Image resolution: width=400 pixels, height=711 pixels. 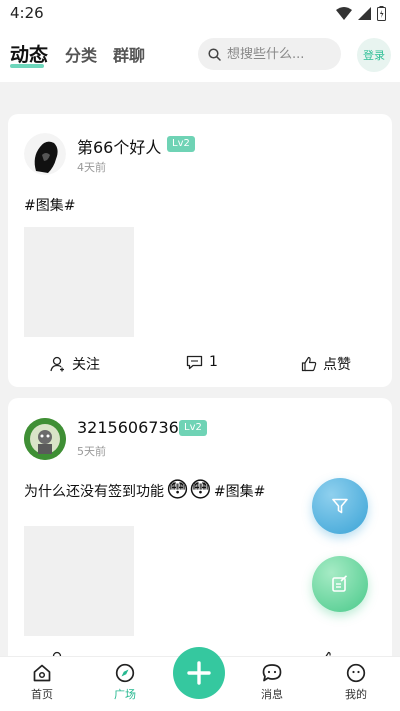 I want to click on comment-count: 1, so click(x=213, y=362).